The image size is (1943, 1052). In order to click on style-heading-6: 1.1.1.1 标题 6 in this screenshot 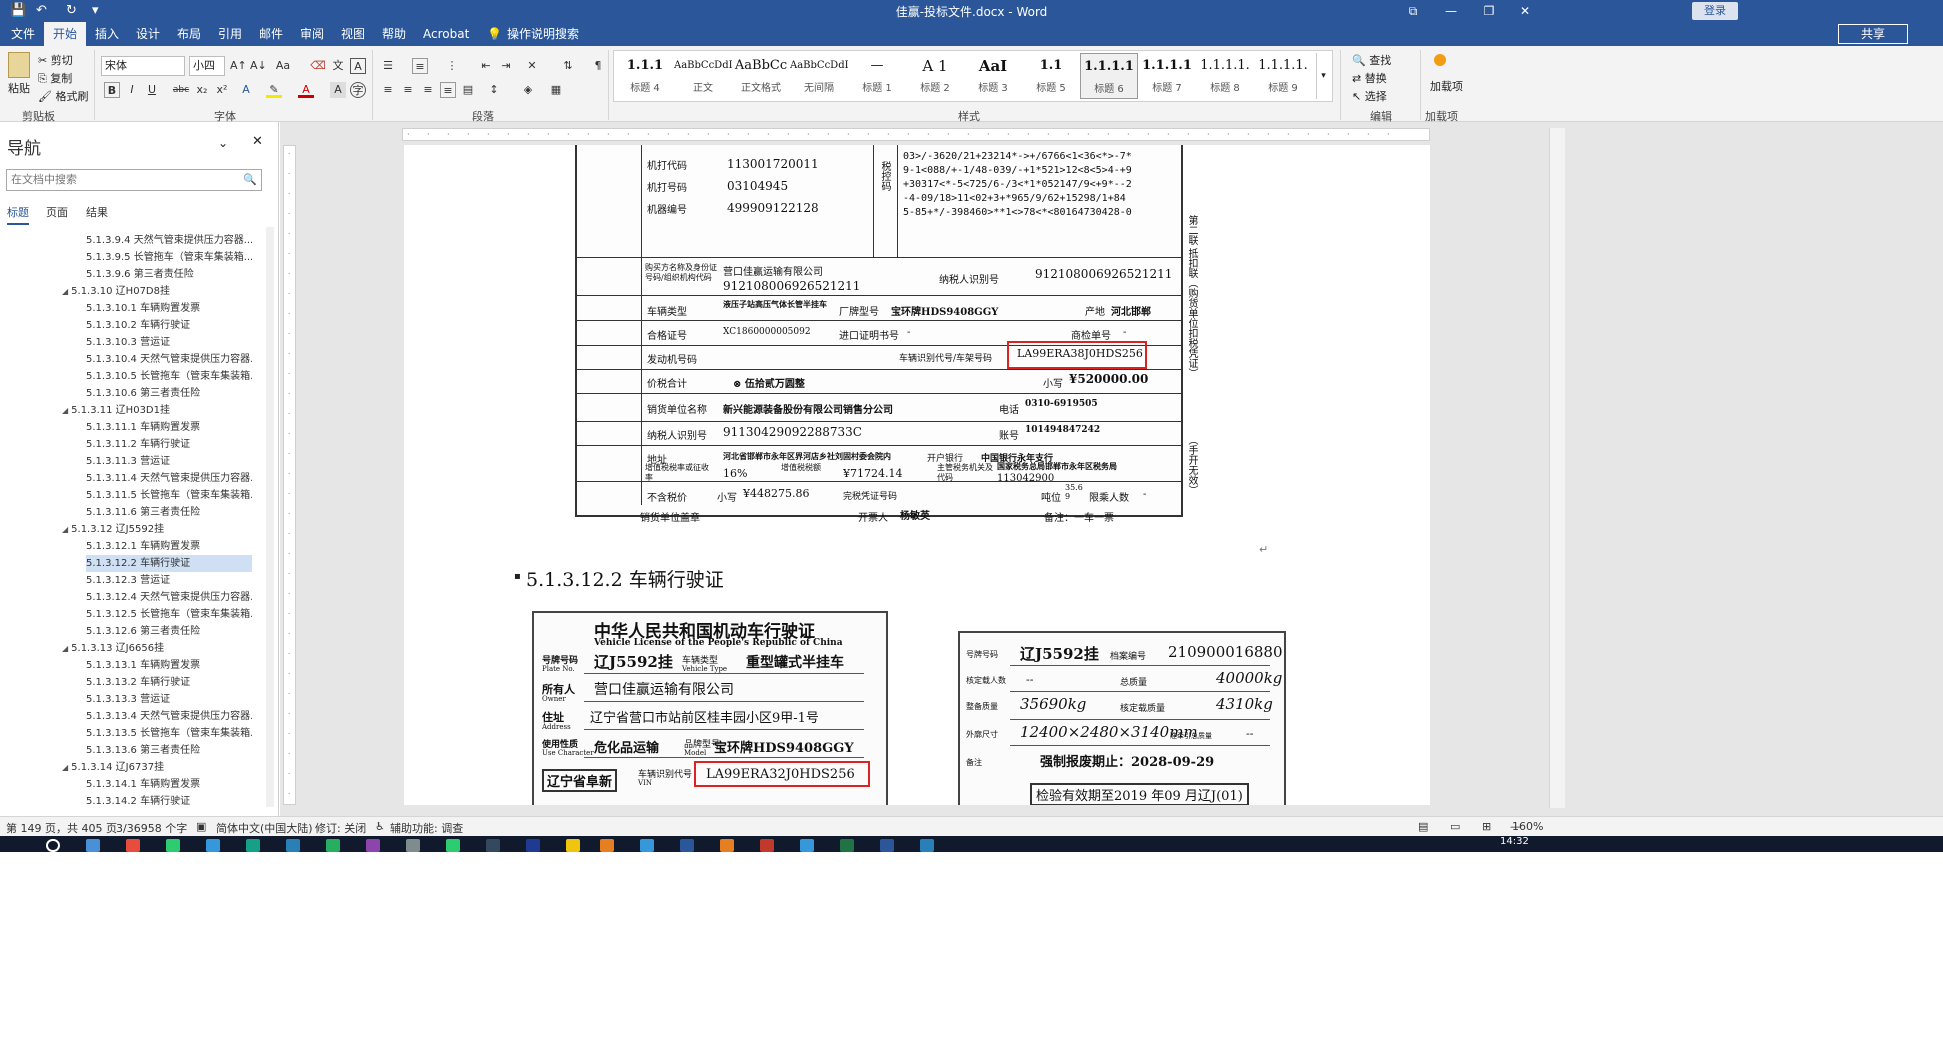, I will do `click(1109, 76)`.